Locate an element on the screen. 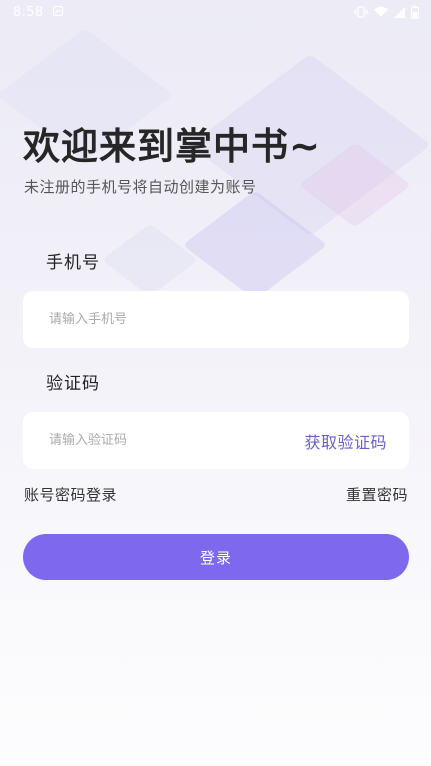 Image resolution: width=431 pixels, height=766 pixels. battery-icon is located at coordinates (415, 12).